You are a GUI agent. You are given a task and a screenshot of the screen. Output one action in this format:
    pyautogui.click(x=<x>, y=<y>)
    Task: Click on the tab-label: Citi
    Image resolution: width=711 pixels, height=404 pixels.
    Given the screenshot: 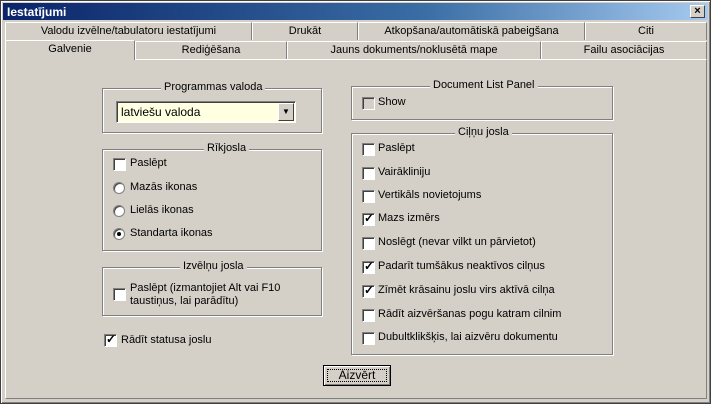 What is the action you would take?
    pyautogui.click(x=646, y=31)
    